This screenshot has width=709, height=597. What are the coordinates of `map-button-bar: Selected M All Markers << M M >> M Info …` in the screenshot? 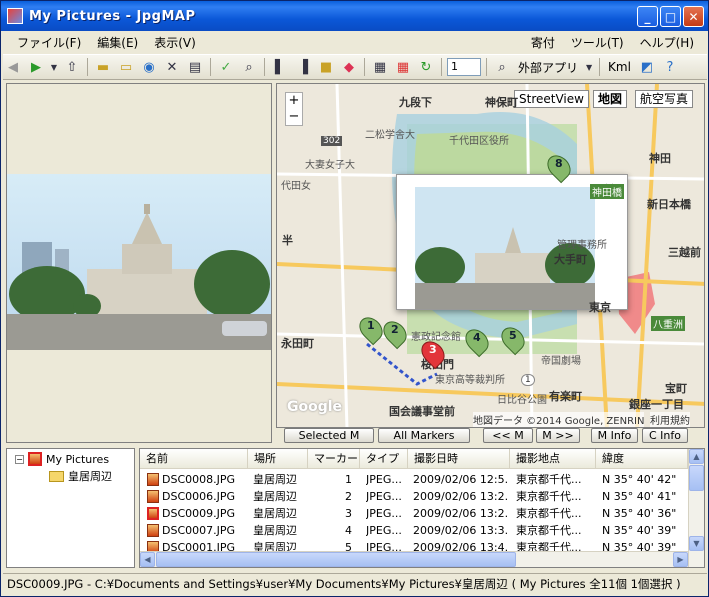 It's located at (490, 436).